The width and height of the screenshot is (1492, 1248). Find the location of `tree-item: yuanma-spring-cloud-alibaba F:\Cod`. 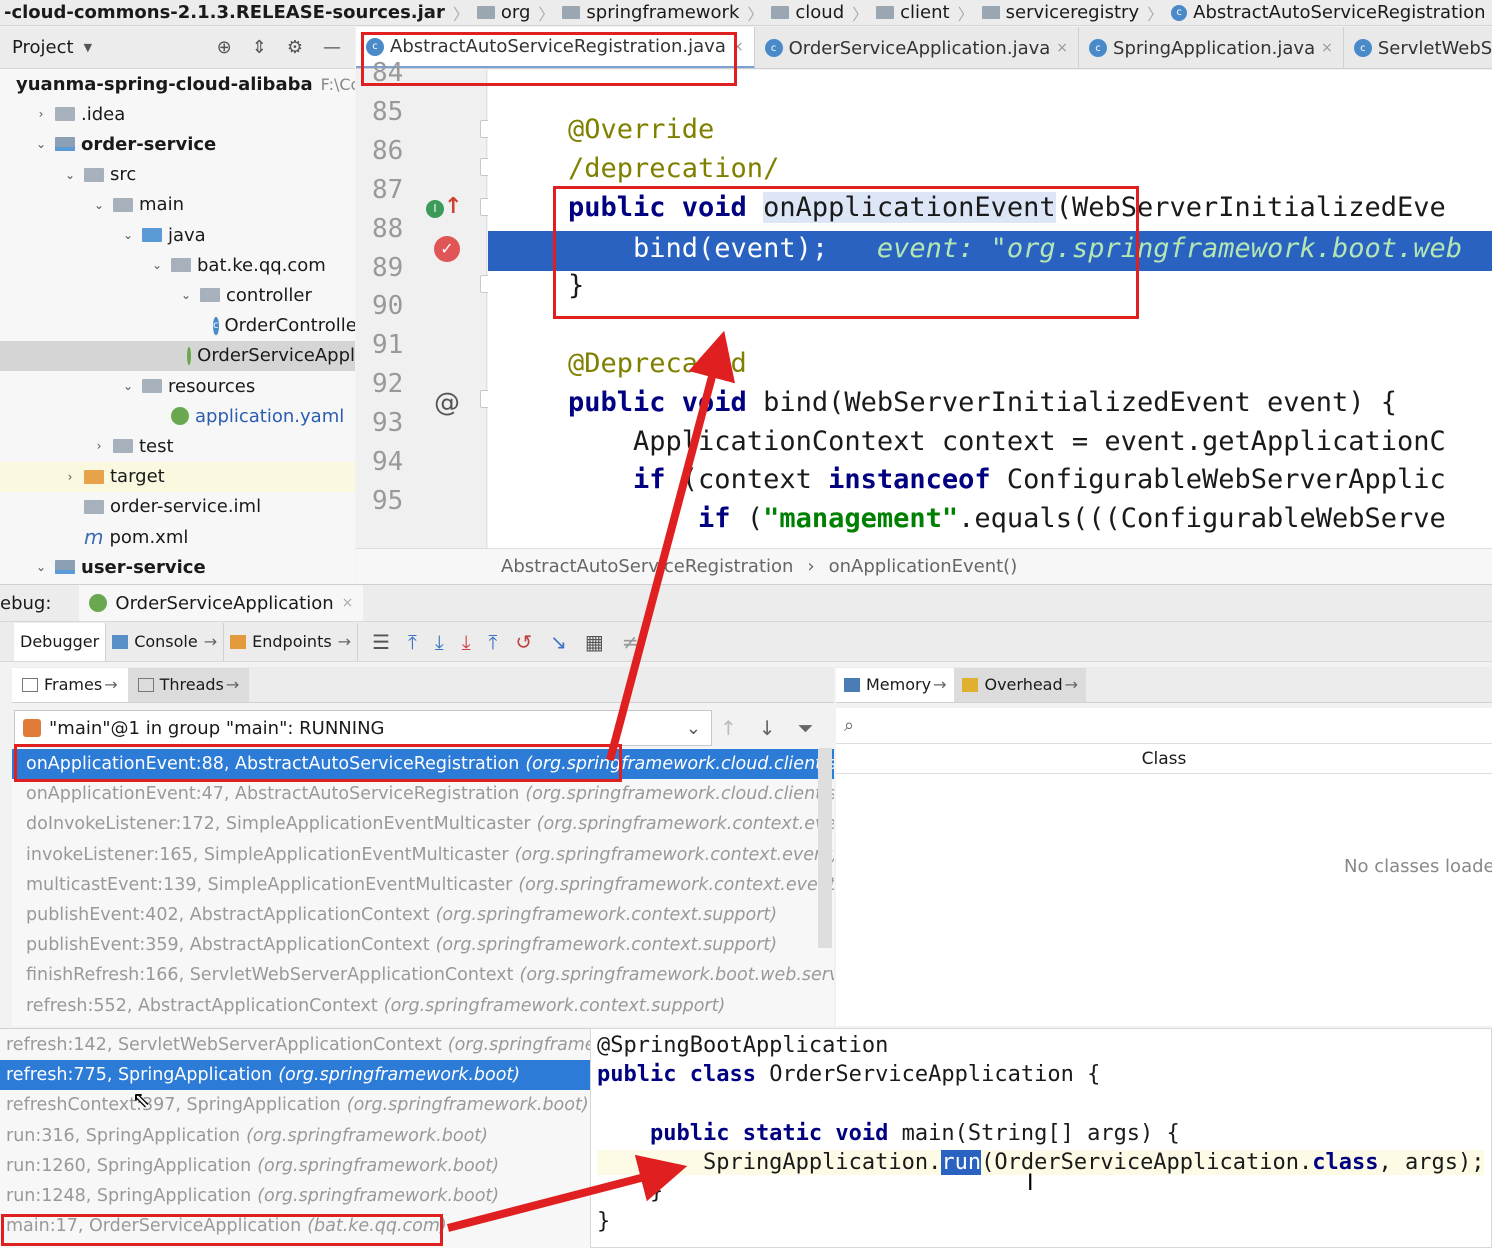

tree-item: yuanma-spring-cloud-alibaba F:\Cod is located at coordinates (177, 84).